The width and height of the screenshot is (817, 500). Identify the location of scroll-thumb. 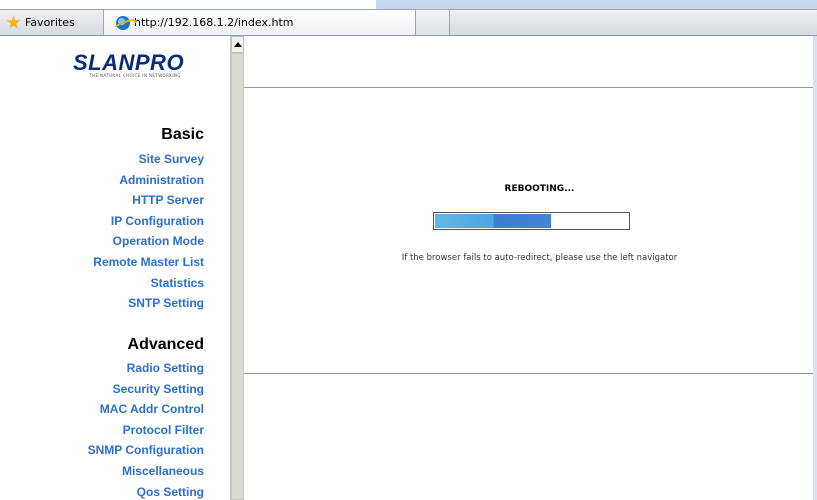
(237, 276).